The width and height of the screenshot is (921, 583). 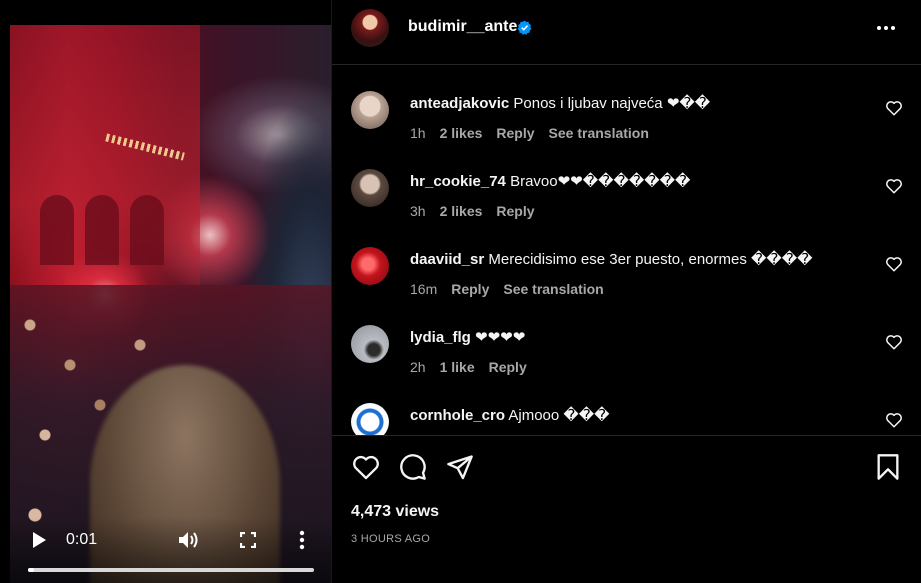 What do you see at coordinates (626, 339) in the screenshot?
I see `comment-item: lydia_flg ❤❤❤❤ 2h 1 like Reply` at bounding box center [626, 339].